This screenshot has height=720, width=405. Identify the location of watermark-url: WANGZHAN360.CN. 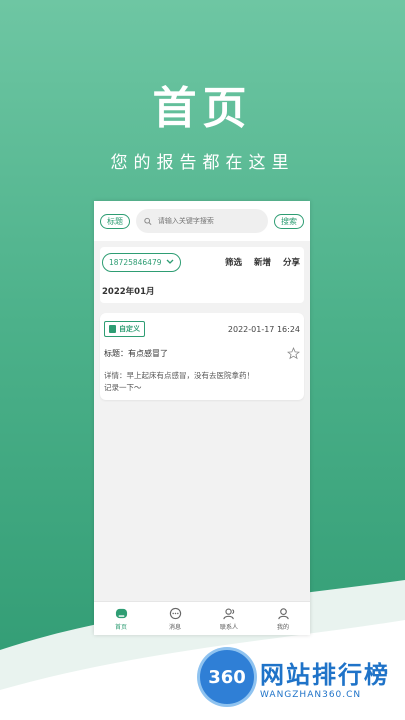
(311, 694).